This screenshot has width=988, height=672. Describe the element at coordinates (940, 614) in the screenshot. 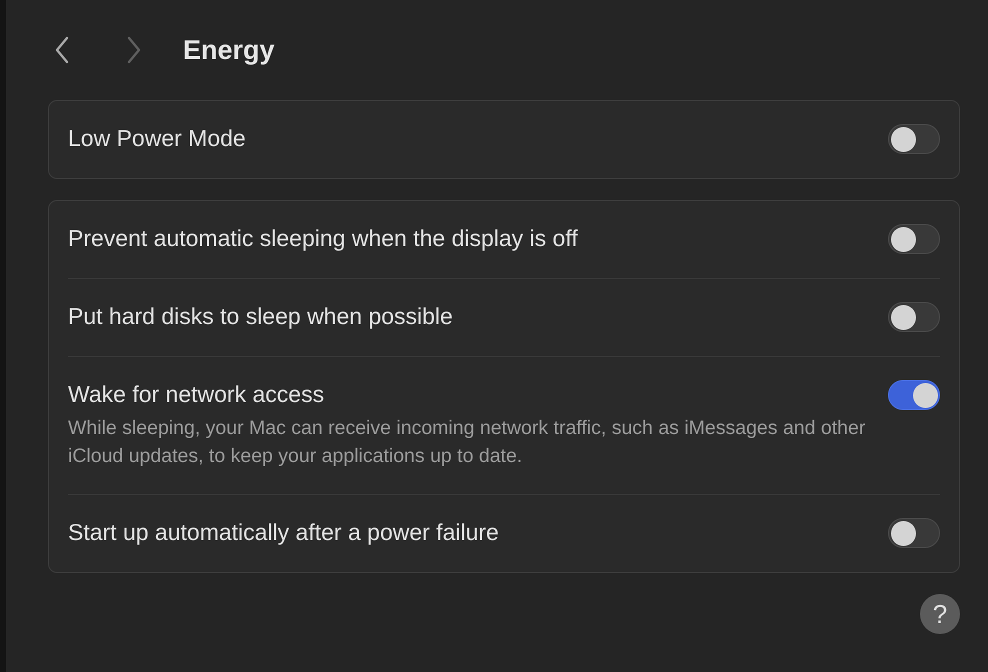

I see `help-button: ?` at that location.